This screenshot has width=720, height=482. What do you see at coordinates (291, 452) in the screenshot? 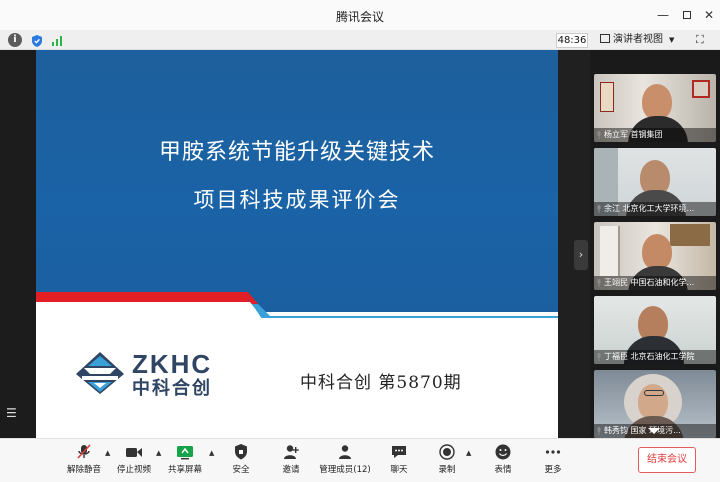
I see `add-user-icon` at bounding box center [291, 452].